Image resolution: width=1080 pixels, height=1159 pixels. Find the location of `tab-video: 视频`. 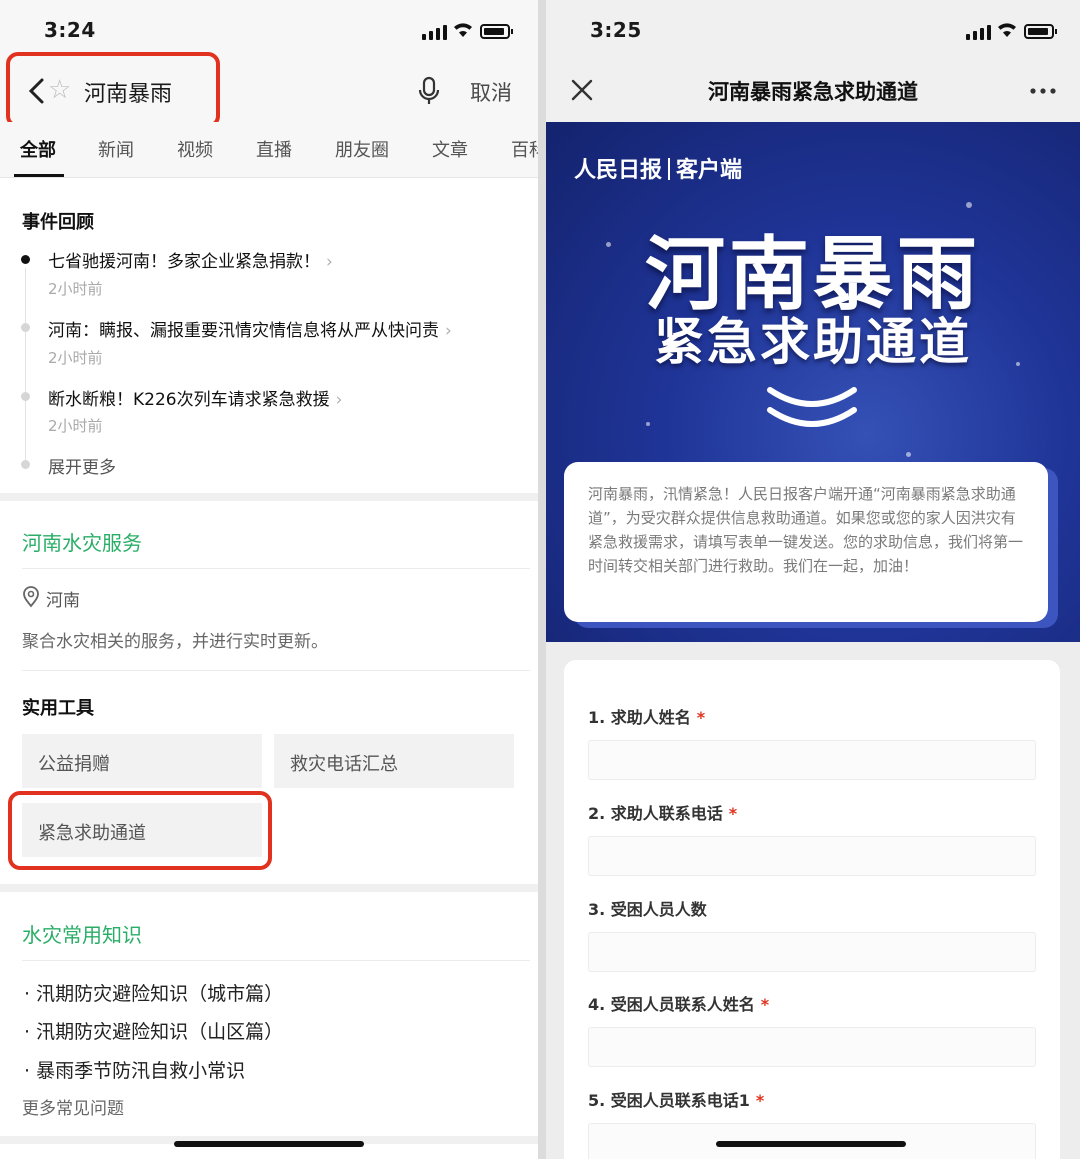

tab-video: 视频 is located at coordinates (195, 149).